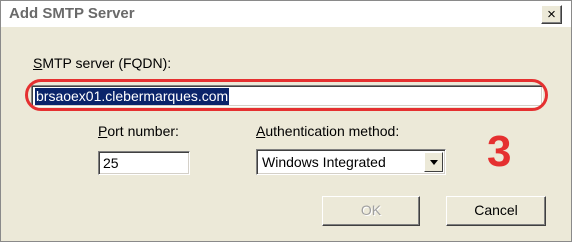 The height and width of the screenshot is (242, 572). Describe the element at coordinates (72, 13) in the screenshot. I see `window-title: Add SMTP Server` at that location.